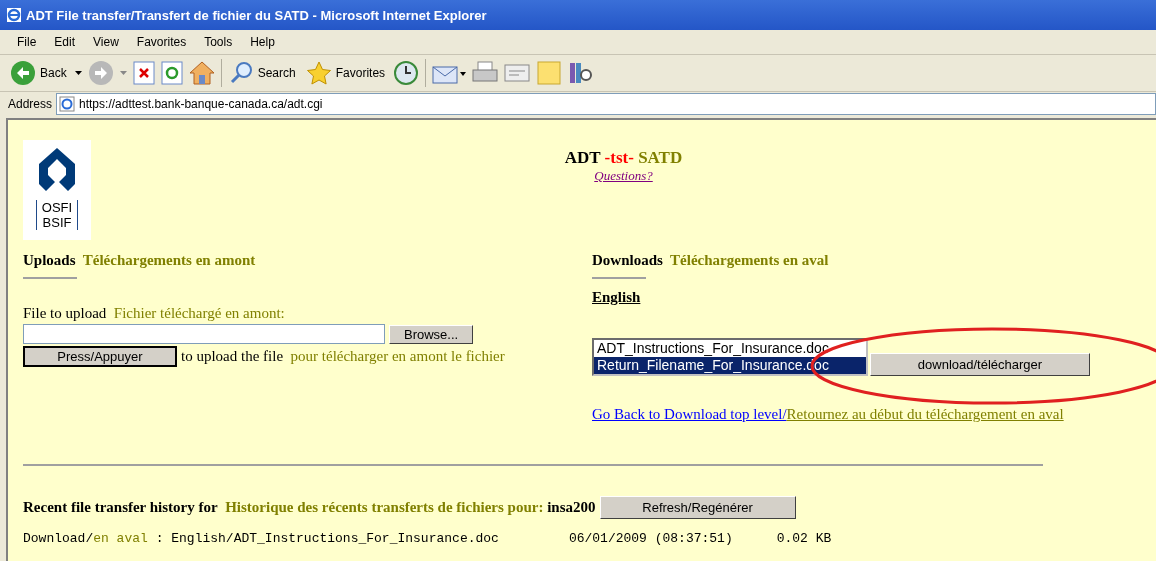  Describe the element at coordinates (711, 260) in the screenshot. I see `section-heading: Downloads Téléchargements en aval` at that location.